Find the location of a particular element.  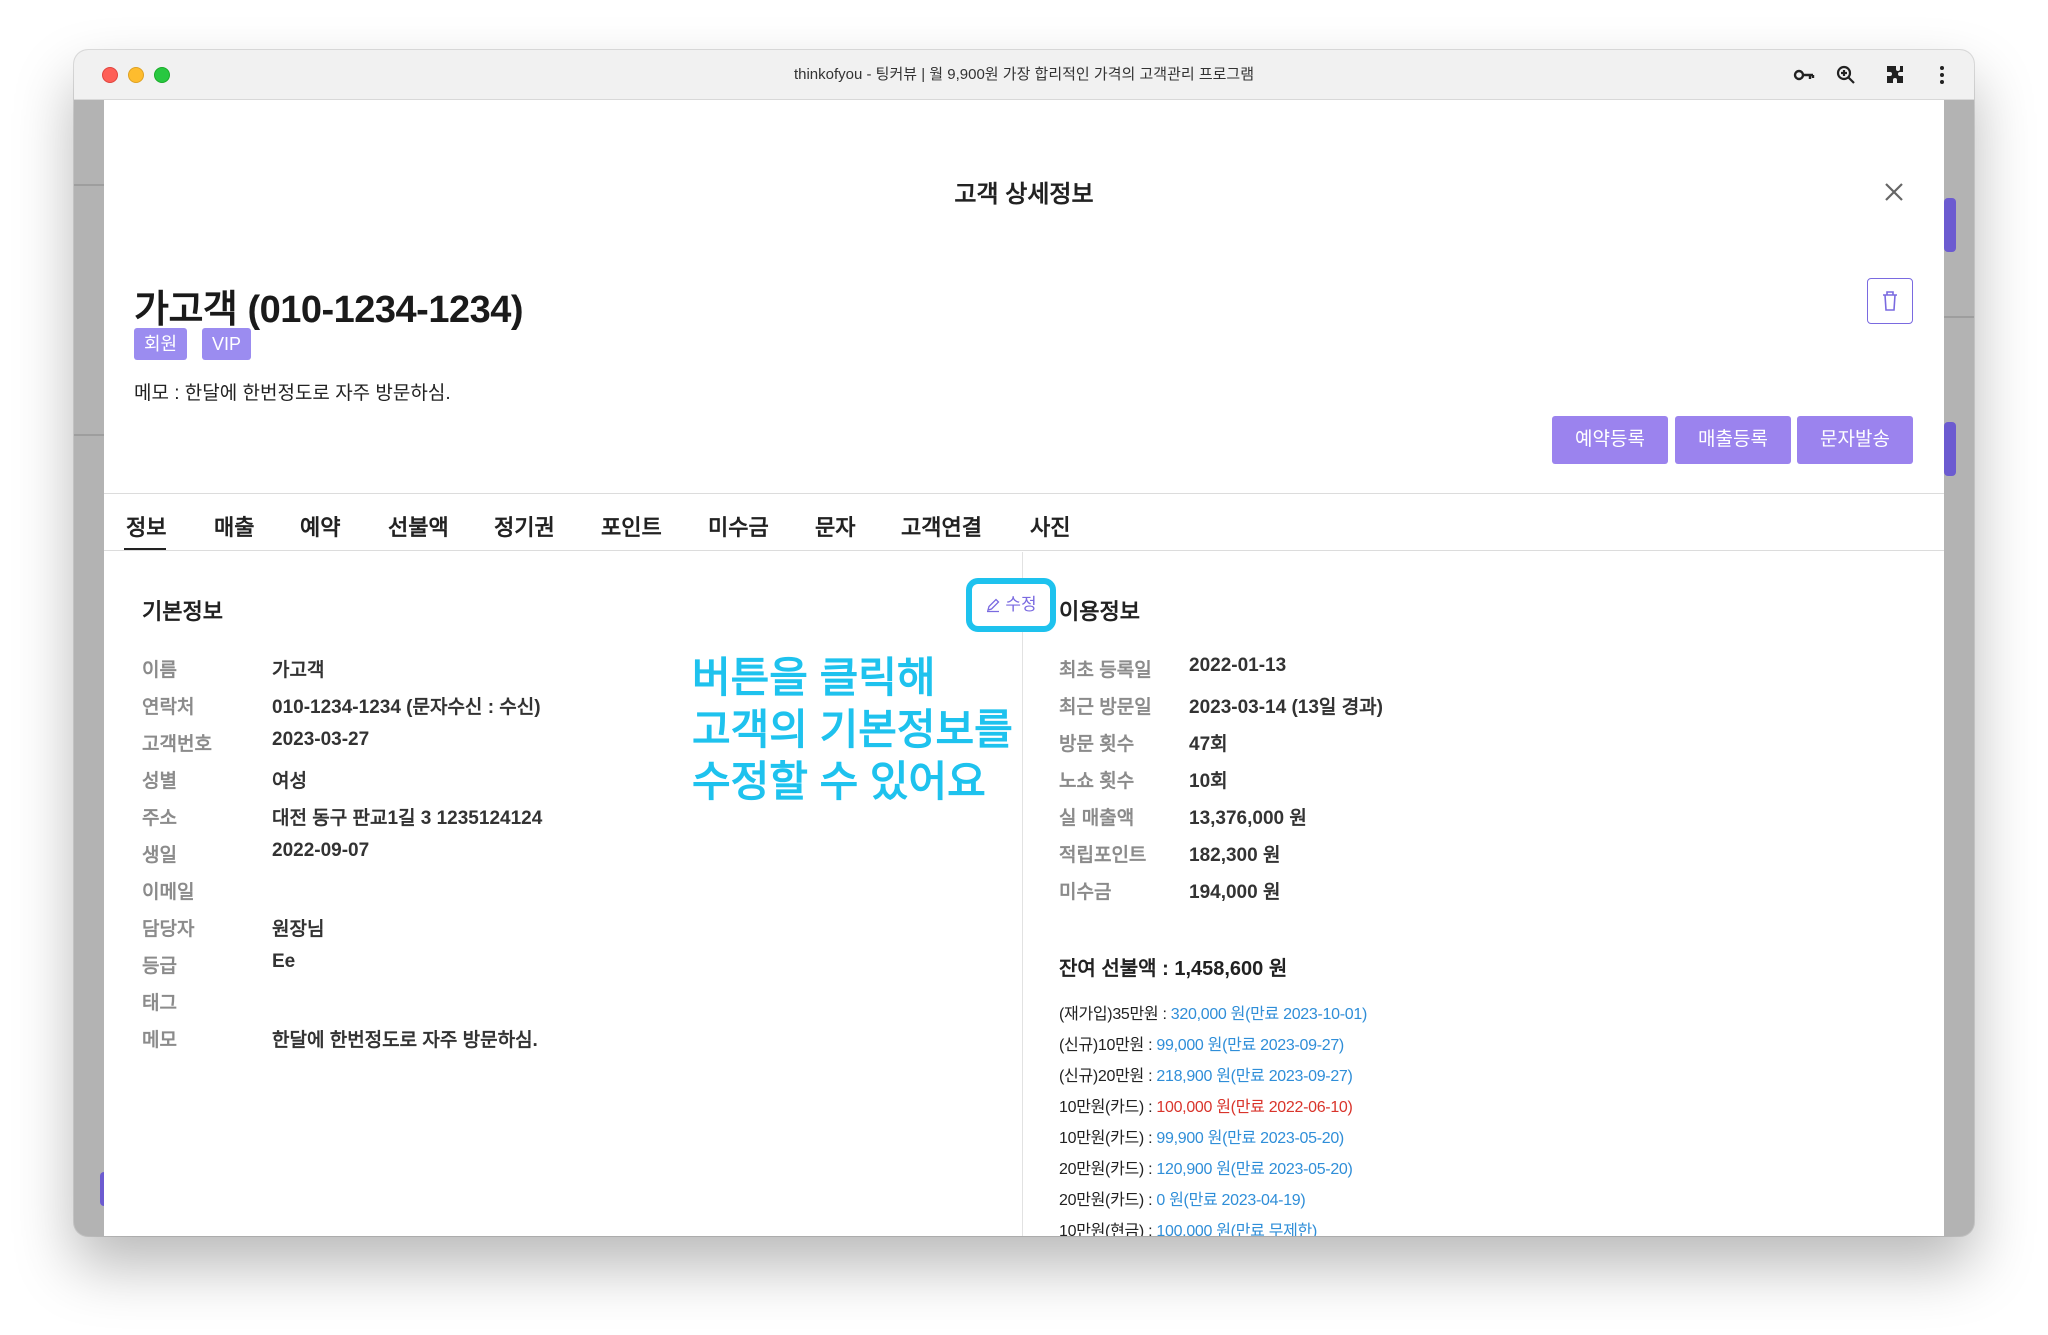

field-label-memo: 메모 is located at coordinates (159, 1040).